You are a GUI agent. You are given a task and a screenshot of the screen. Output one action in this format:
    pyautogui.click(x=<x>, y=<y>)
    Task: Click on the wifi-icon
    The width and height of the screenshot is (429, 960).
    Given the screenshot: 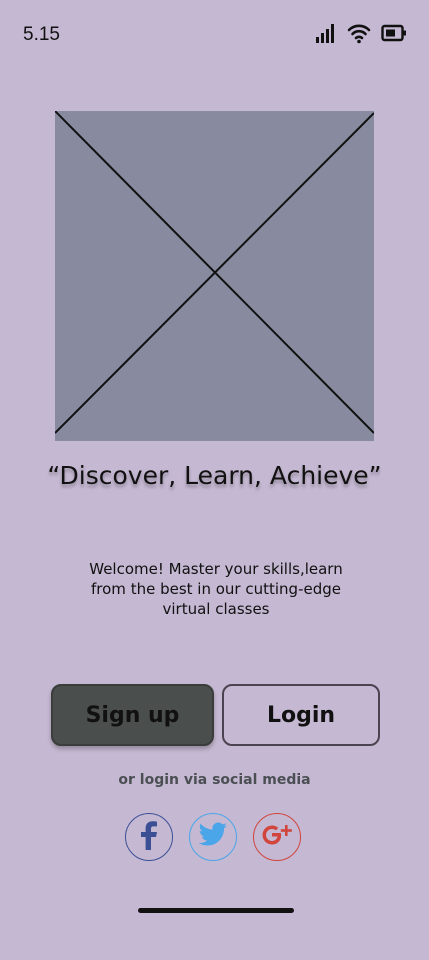 What is the action you would take?
    pyautogui.click(x=359, y=35)
    